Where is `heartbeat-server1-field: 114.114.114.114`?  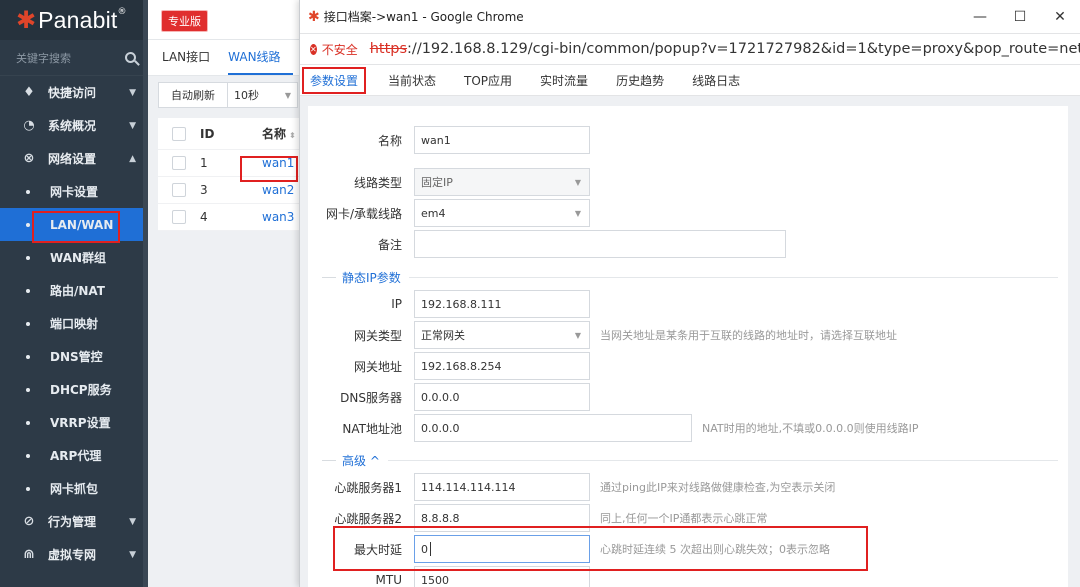 heartbeat-server1-field: 114.114.114.114 is located at coordinates (502, 487).